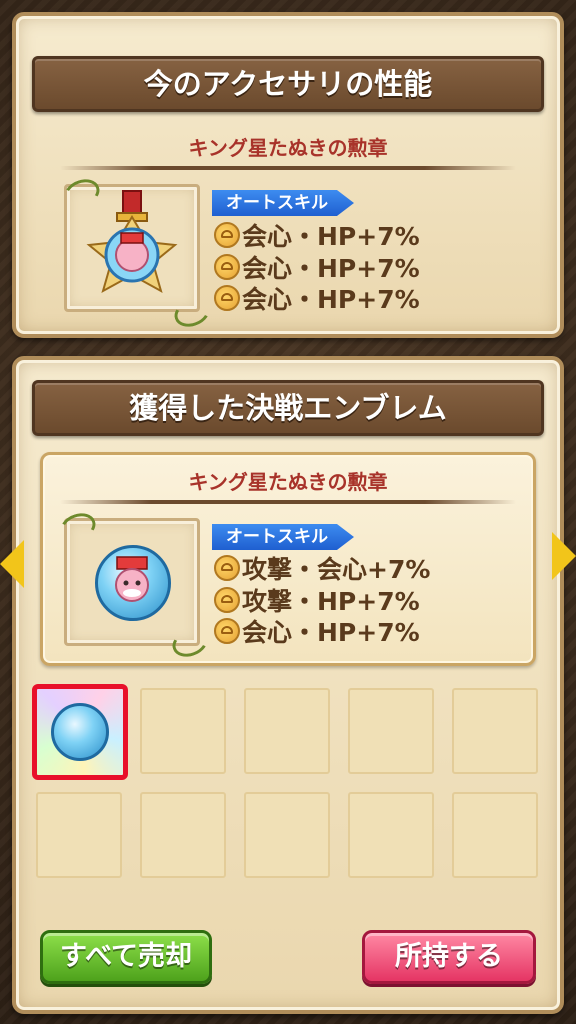 The height and width of the screenshot is (1024, 576). Describe the element at coordinates (449, 957) in the screenshot. I see `keep-button: 所持する` at that location.